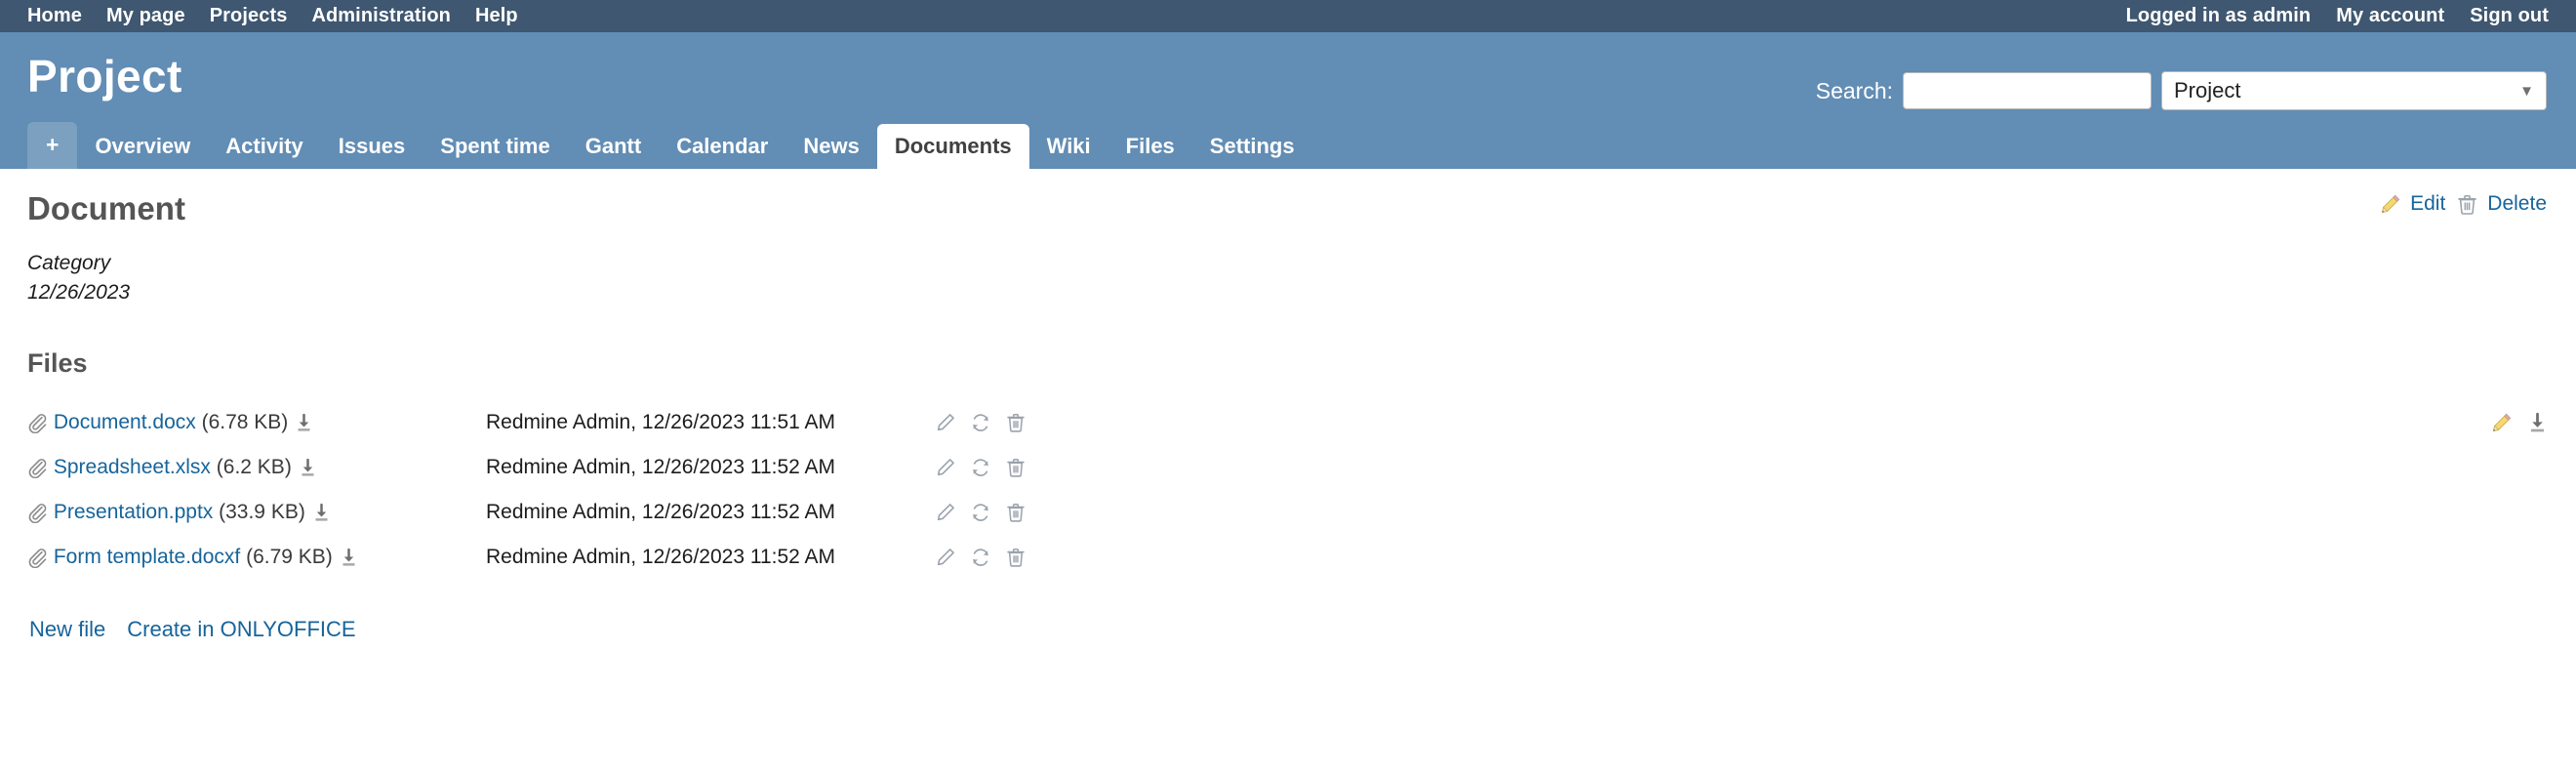 Image resolution: width=2576 pixels, height=773 pixels. I want to click on tab-news: News, so click(830, 147).